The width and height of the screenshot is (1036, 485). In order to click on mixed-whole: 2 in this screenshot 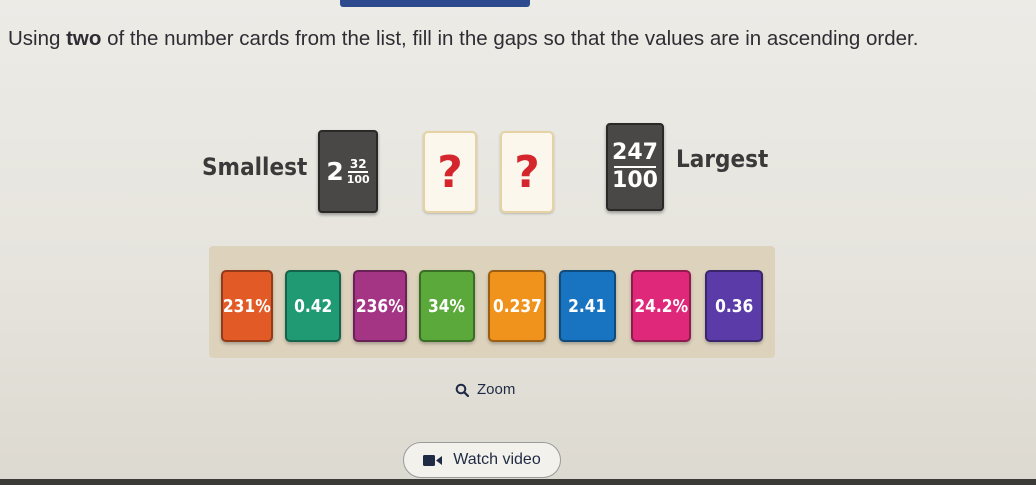, I will do `click(335, 171)`.